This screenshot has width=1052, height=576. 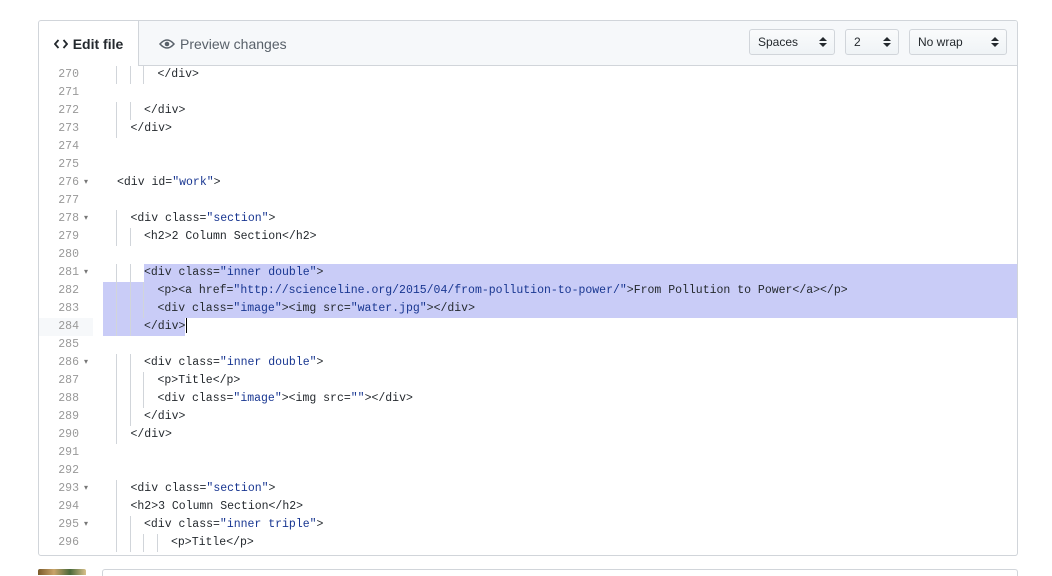 I want to click on line-number: 284, so click(x=66, y=327).